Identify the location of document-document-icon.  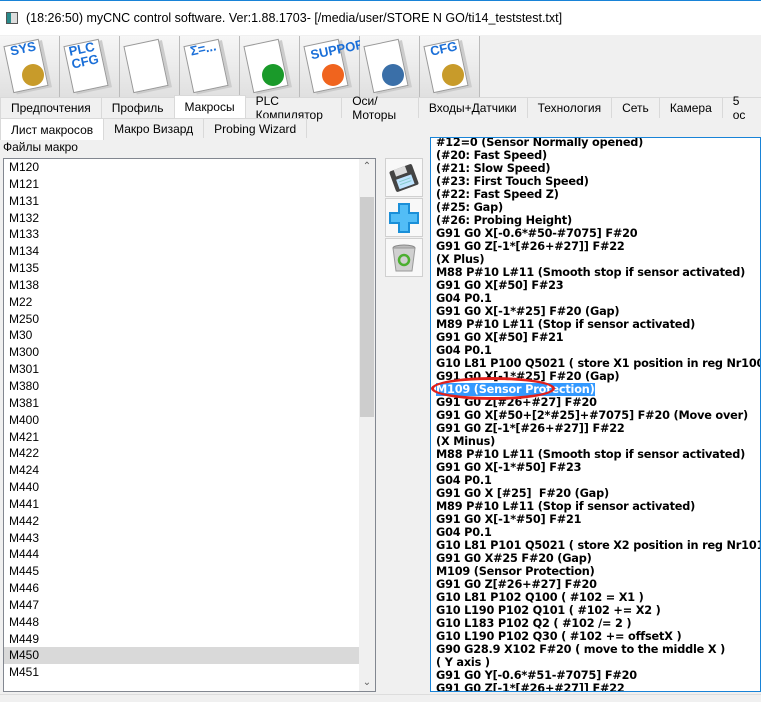
(146, 66).